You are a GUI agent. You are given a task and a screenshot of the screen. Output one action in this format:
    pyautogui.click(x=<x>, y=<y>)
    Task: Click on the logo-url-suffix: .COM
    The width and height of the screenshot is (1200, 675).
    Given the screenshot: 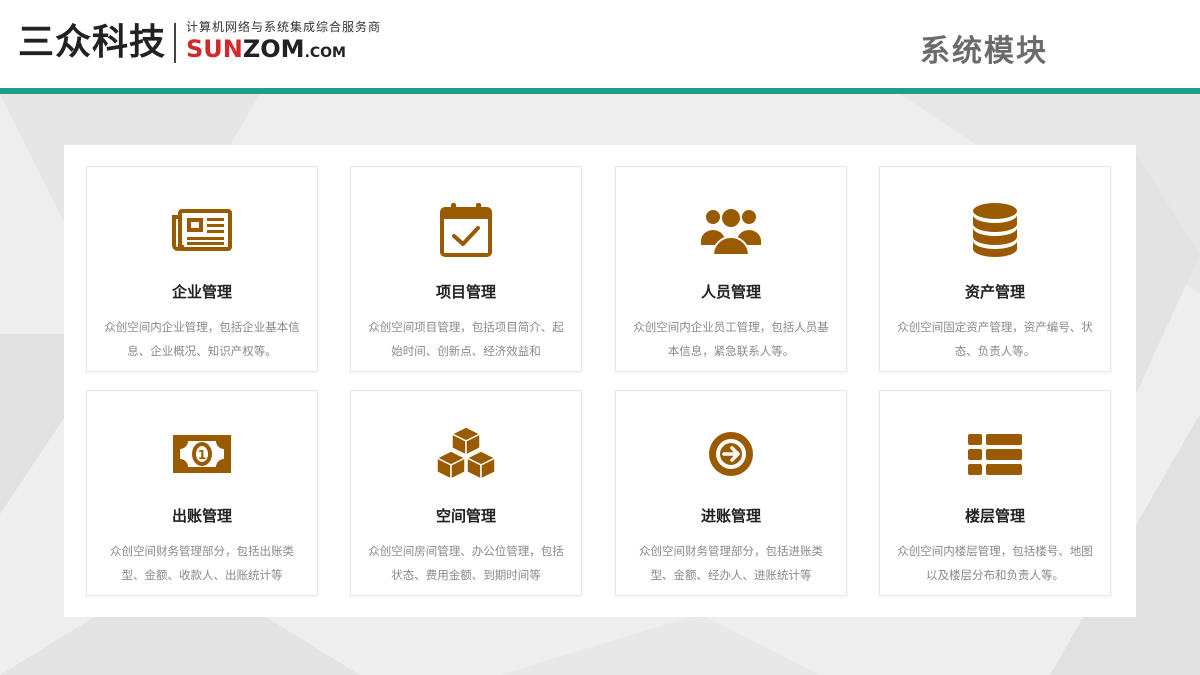 What is the action you would take?
    pyautogui.click(x=325, y=53)
    